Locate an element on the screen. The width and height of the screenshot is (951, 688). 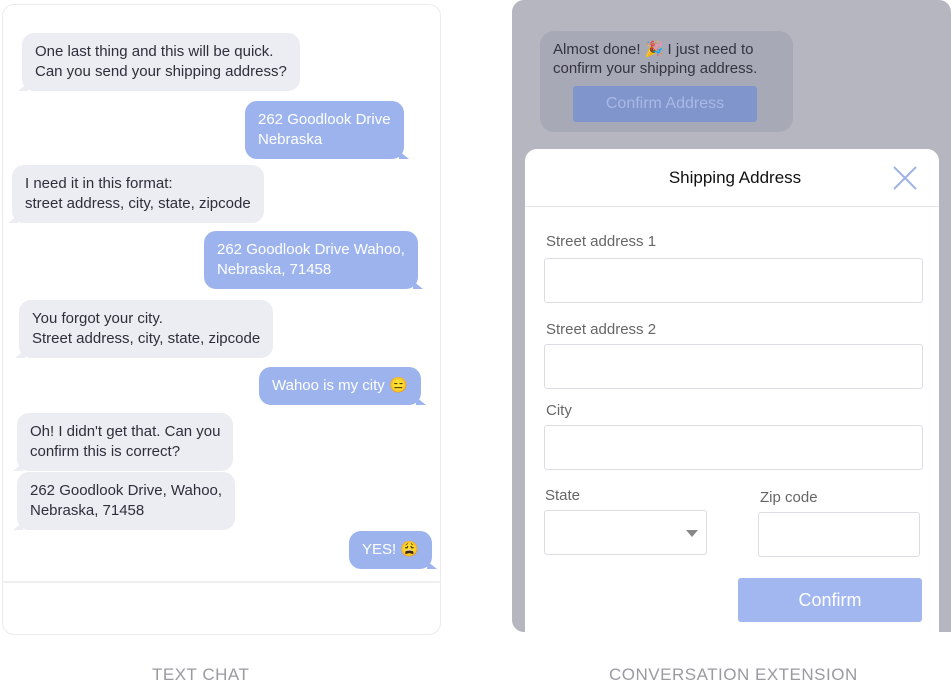
street1-input is located at coordinates (733, 280).